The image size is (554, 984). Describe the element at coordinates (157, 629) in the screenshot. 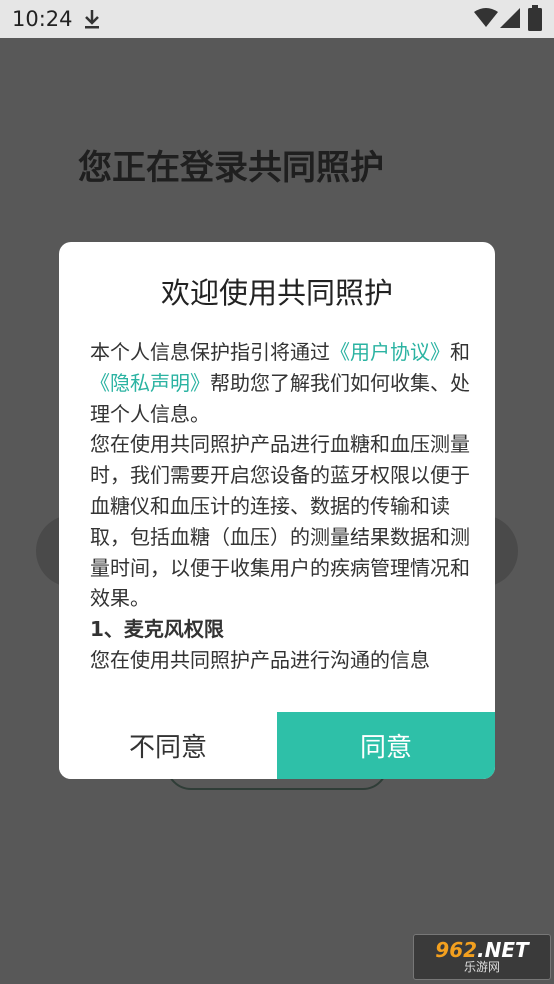

I see `microphone-section-title: 1、麦克风权限` at that location.